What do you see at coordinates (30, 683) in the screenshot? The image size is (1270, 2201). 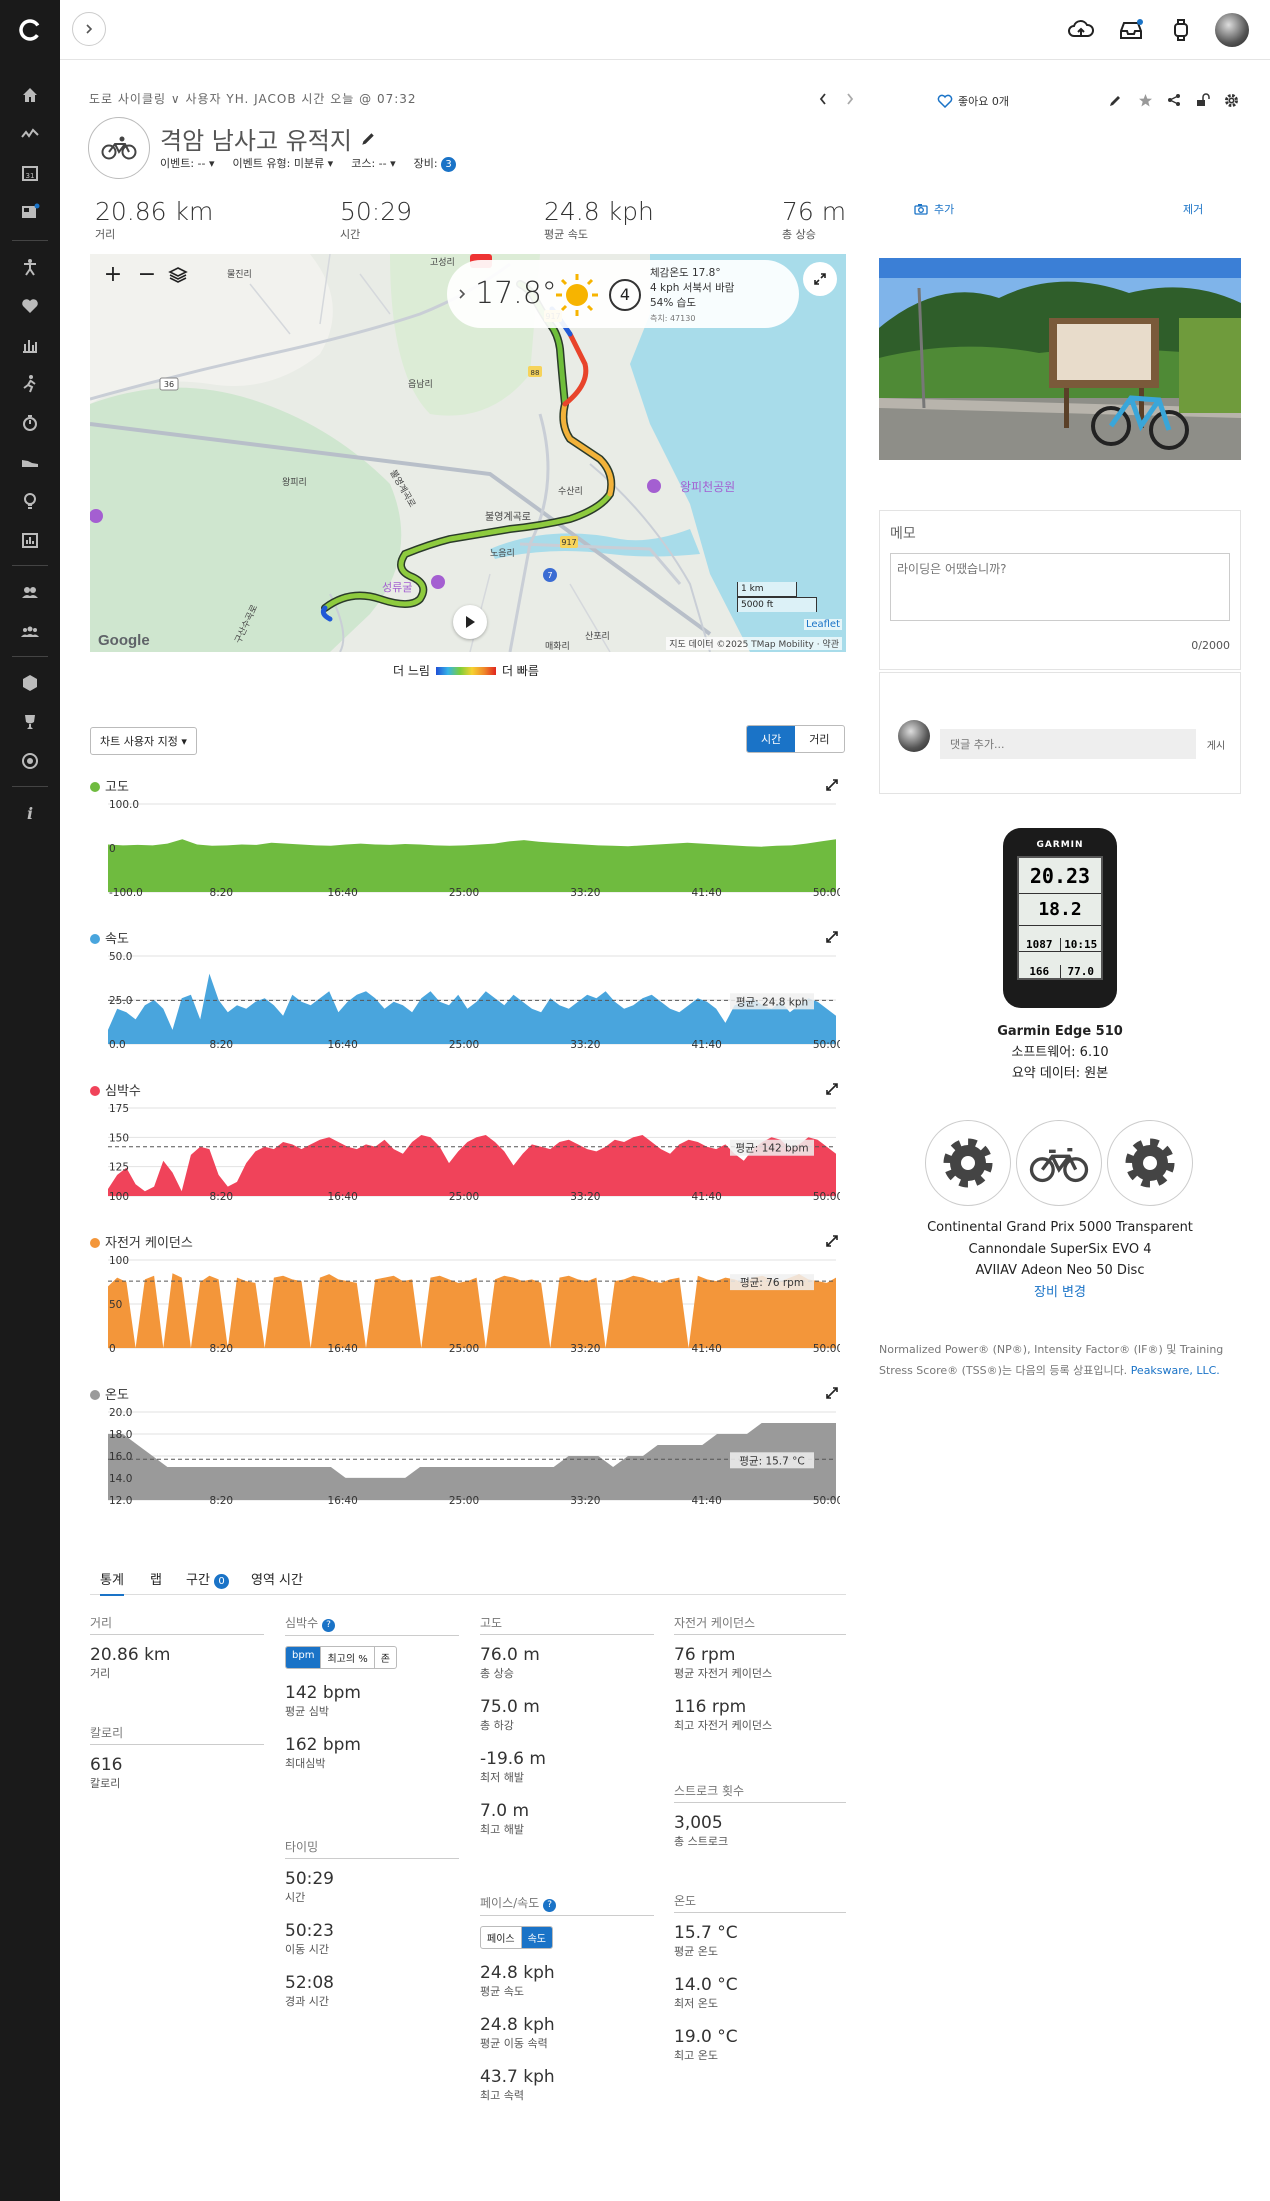 I see `badges-icon` at bounding box center [30, 683].